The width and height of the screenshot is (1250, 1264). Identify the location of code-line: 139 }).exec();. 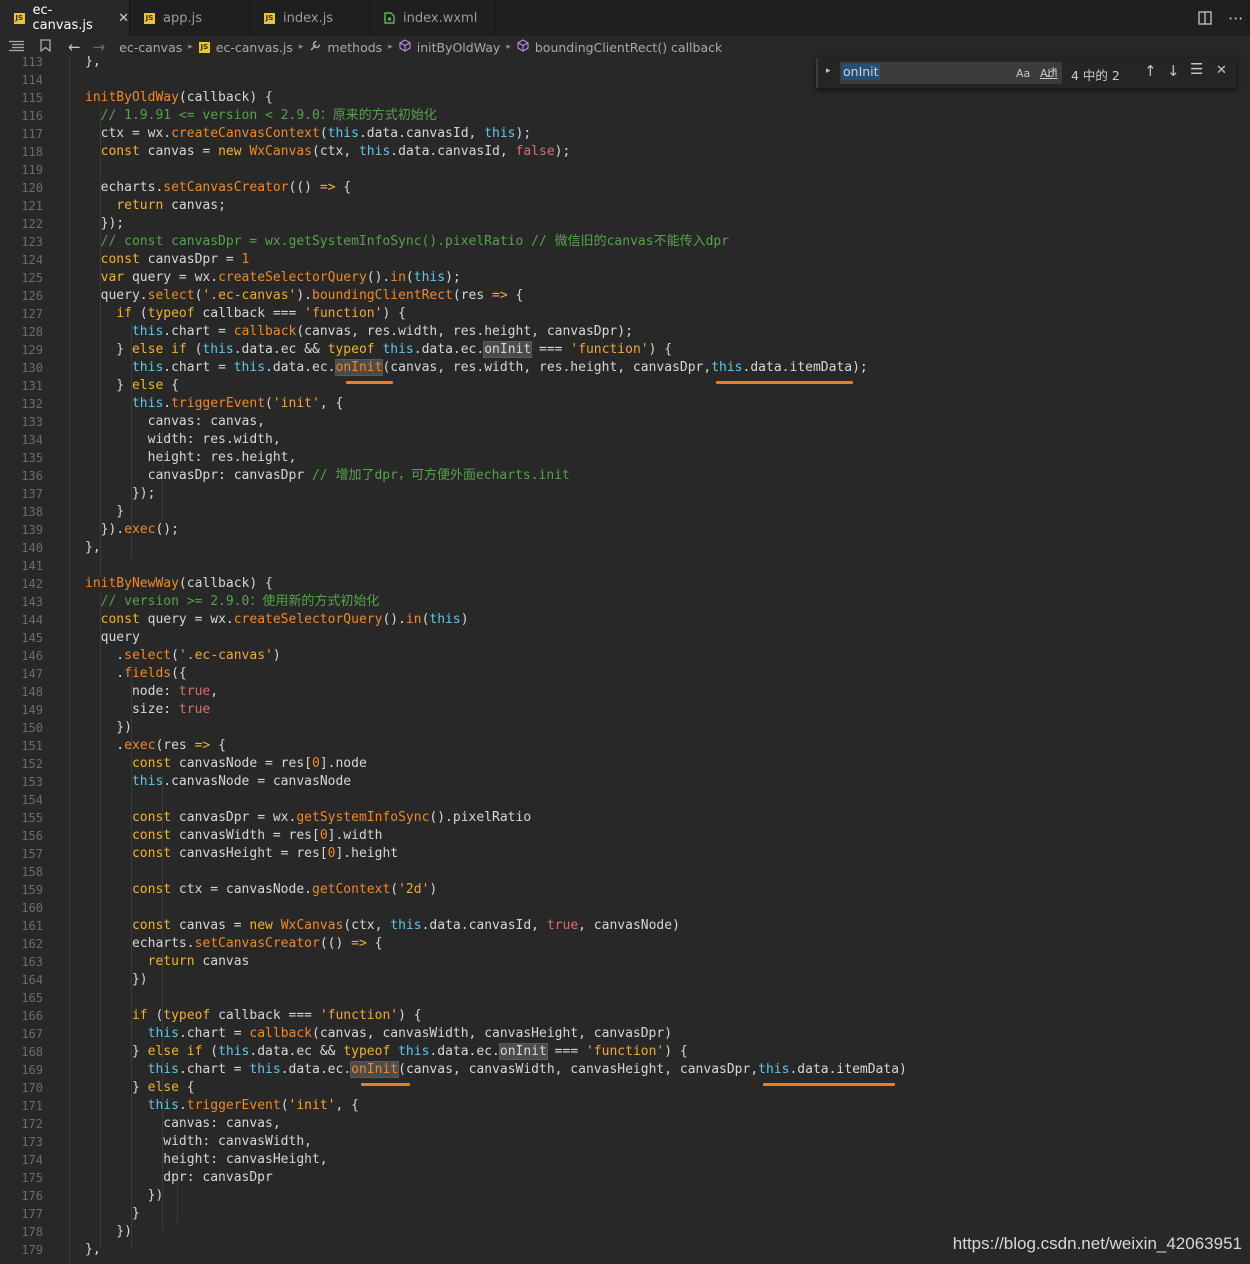
(625, 530).